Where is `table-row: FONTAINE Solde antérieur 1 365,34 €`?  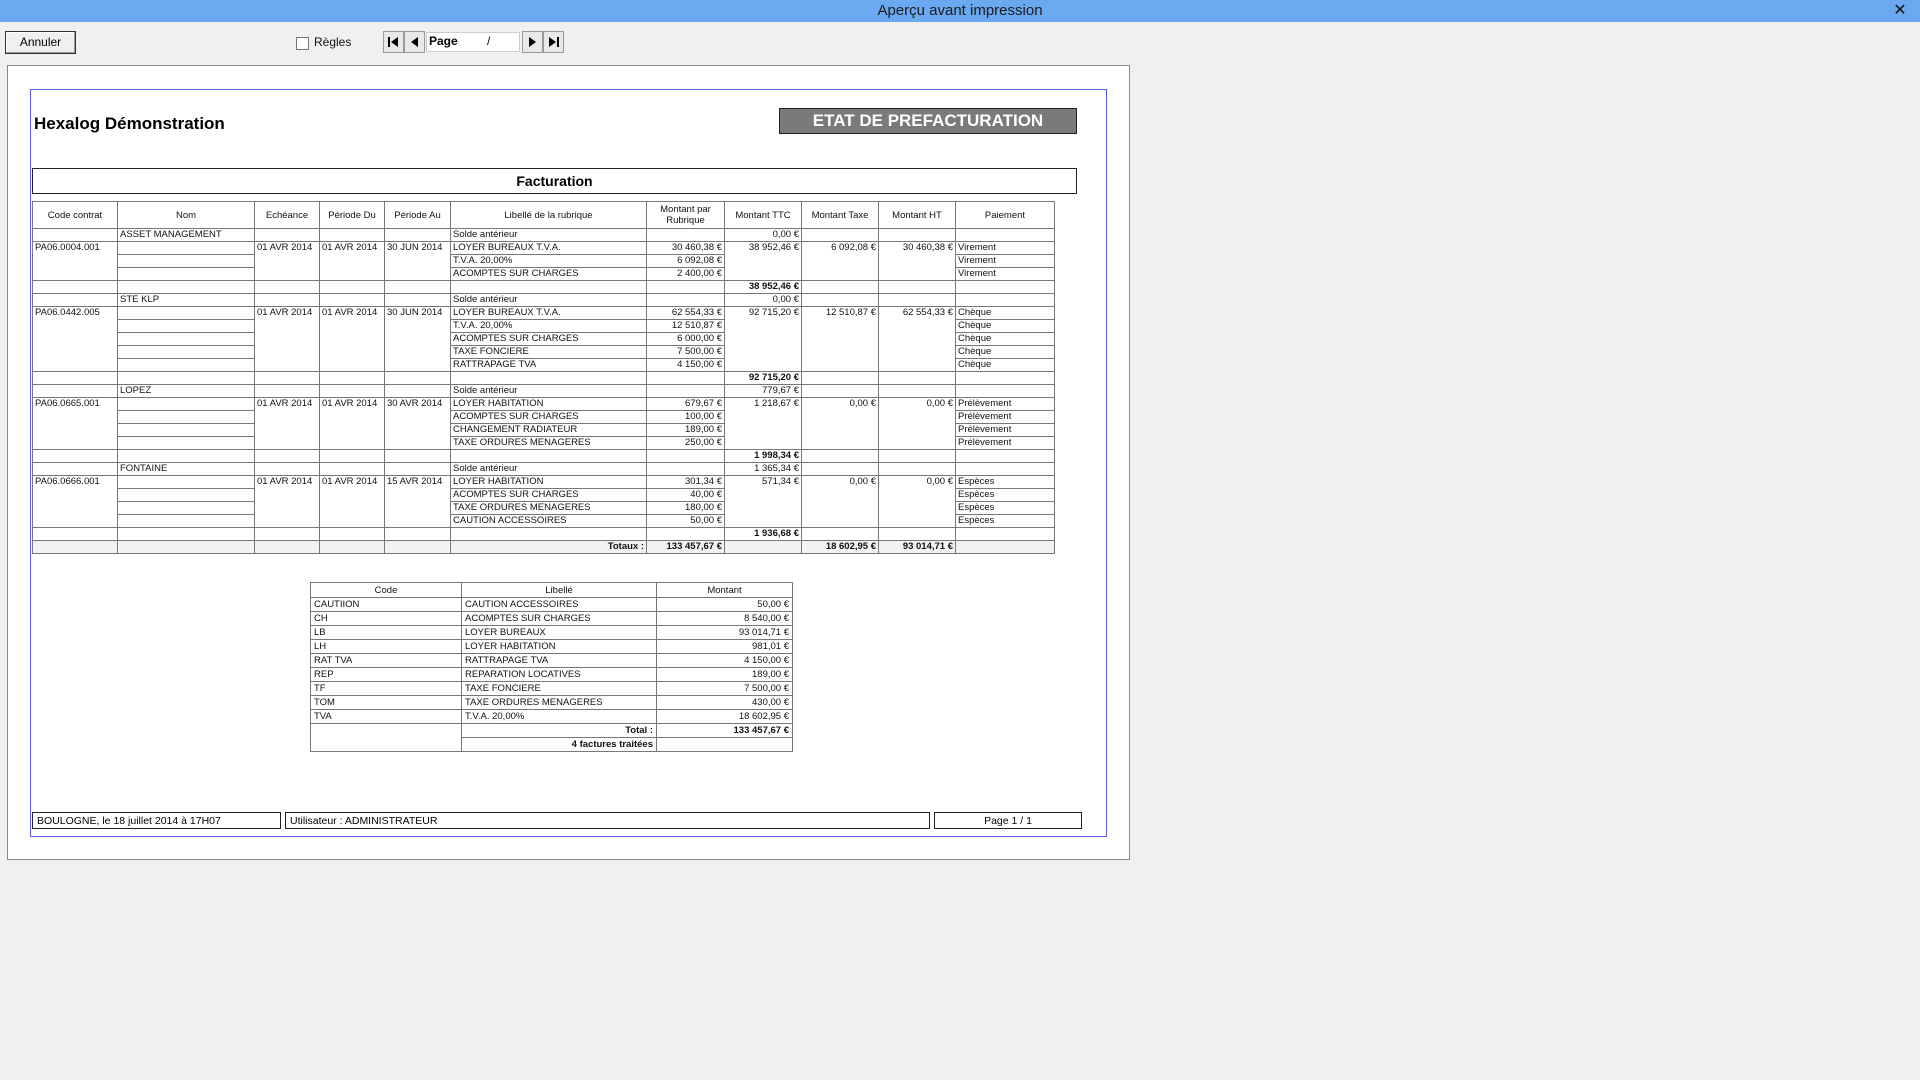 table-row: FONTAINE Solde antérieur 1 365,34 € is located at coordinates (543, 469).